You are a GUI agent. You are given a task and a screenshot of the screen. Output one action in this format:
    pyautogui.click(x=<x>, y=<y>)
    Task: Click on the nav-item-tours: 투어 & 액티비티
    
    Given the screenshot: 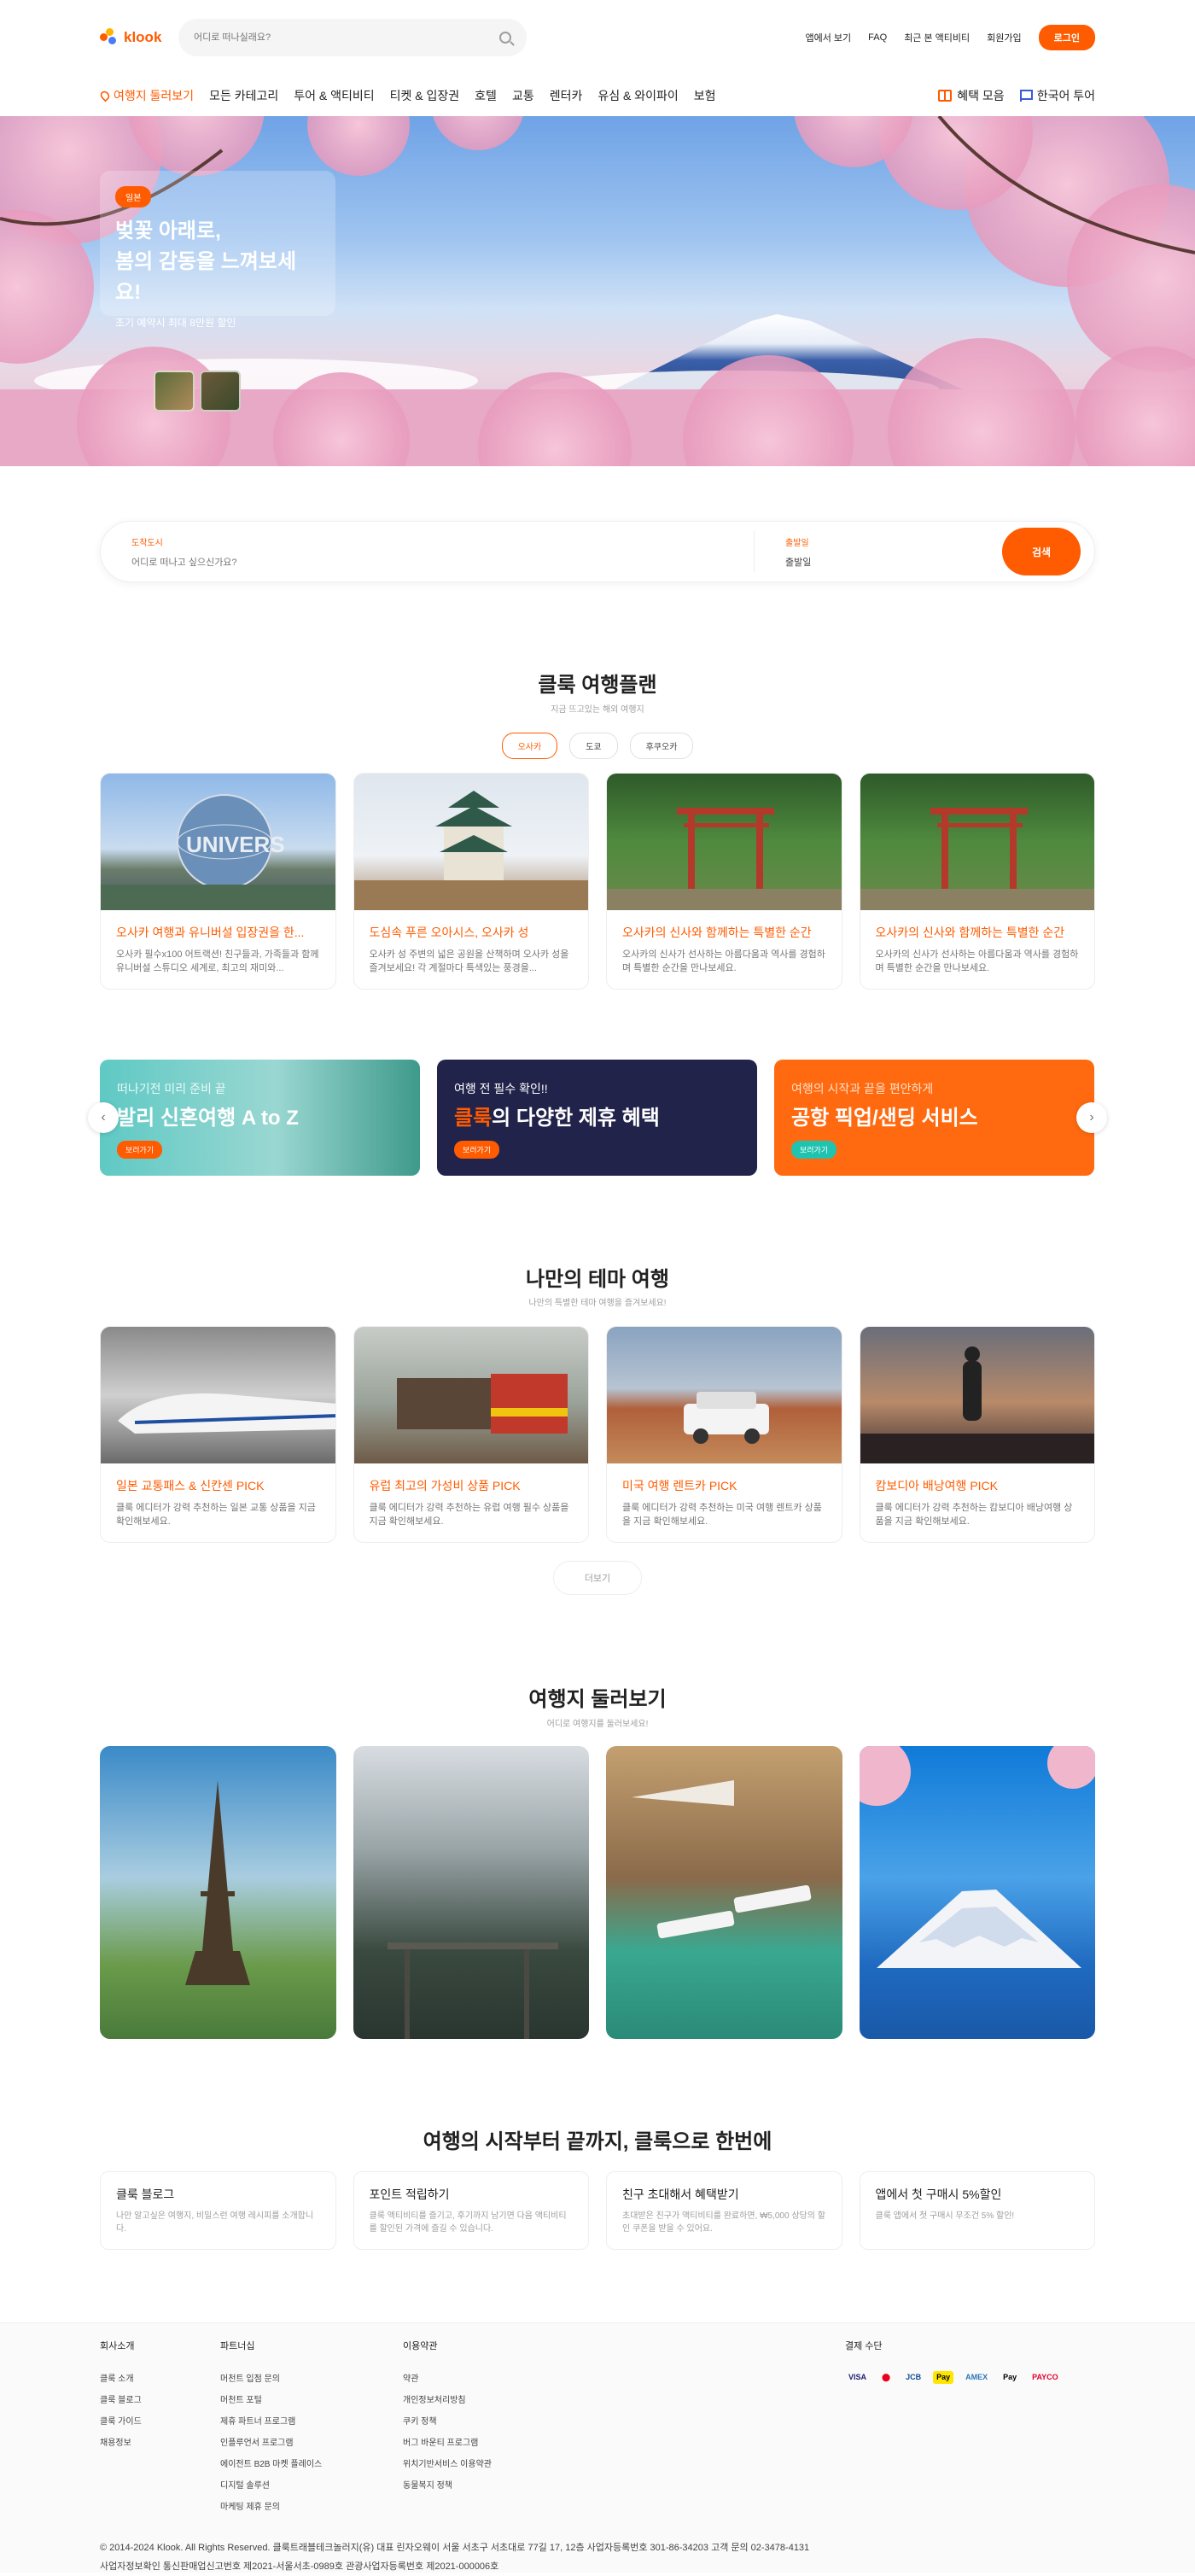 What is the action you would take?
    pyautogui.click(x=334, y=95)
    